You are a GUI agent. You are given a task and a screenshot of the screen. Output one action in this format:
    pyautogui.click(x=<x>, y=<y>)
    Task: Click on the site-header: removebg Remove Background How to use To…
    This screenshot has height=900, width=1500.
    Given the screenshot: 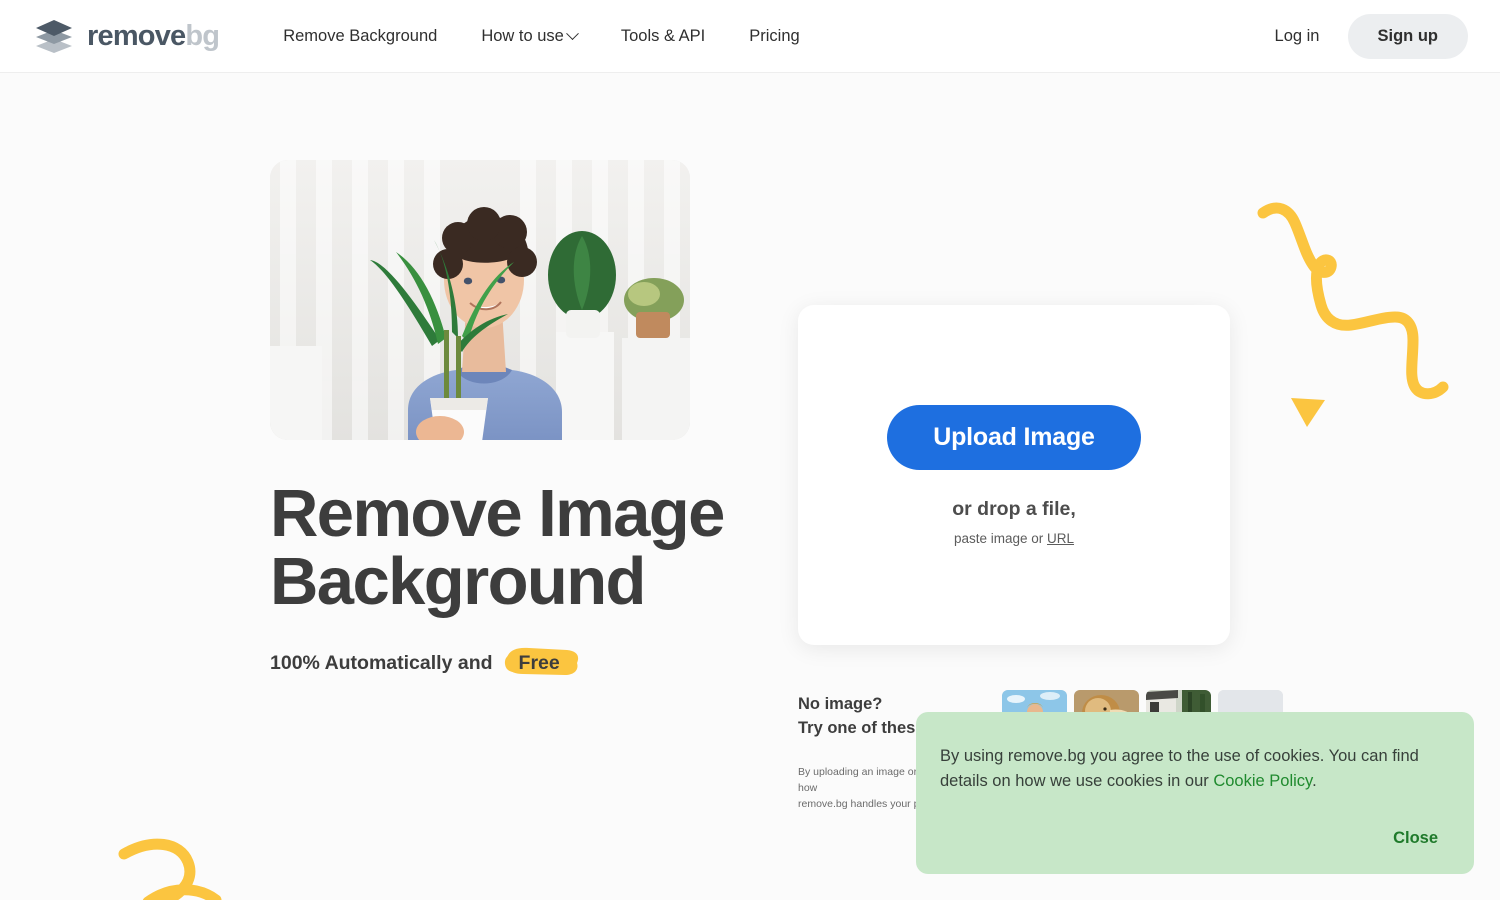 What is the action you would take?
    pyautogui.click(x=750, y=36)
    